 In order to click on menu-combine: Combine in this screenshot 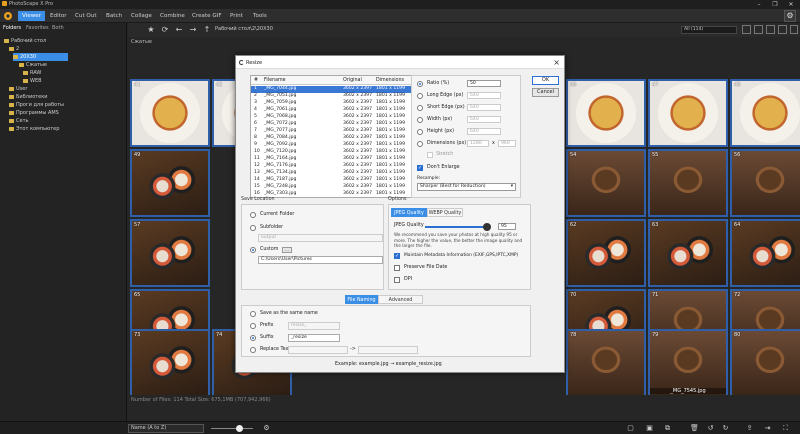, I will do `click(172, 16)`.